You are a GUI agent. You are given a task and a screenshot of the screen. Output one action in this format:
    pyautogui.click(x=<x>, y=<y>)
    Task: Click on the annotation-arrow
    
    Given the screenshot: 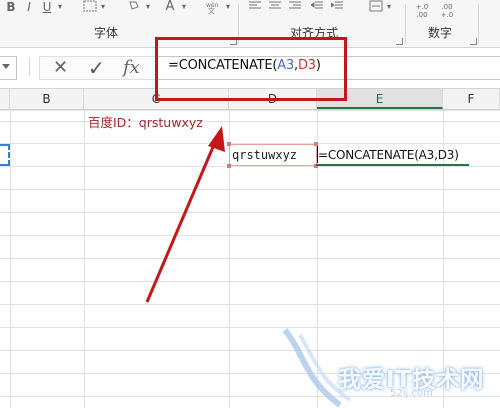 What is the action you would take?
    pyautogui.click(x=185, y=214)
    